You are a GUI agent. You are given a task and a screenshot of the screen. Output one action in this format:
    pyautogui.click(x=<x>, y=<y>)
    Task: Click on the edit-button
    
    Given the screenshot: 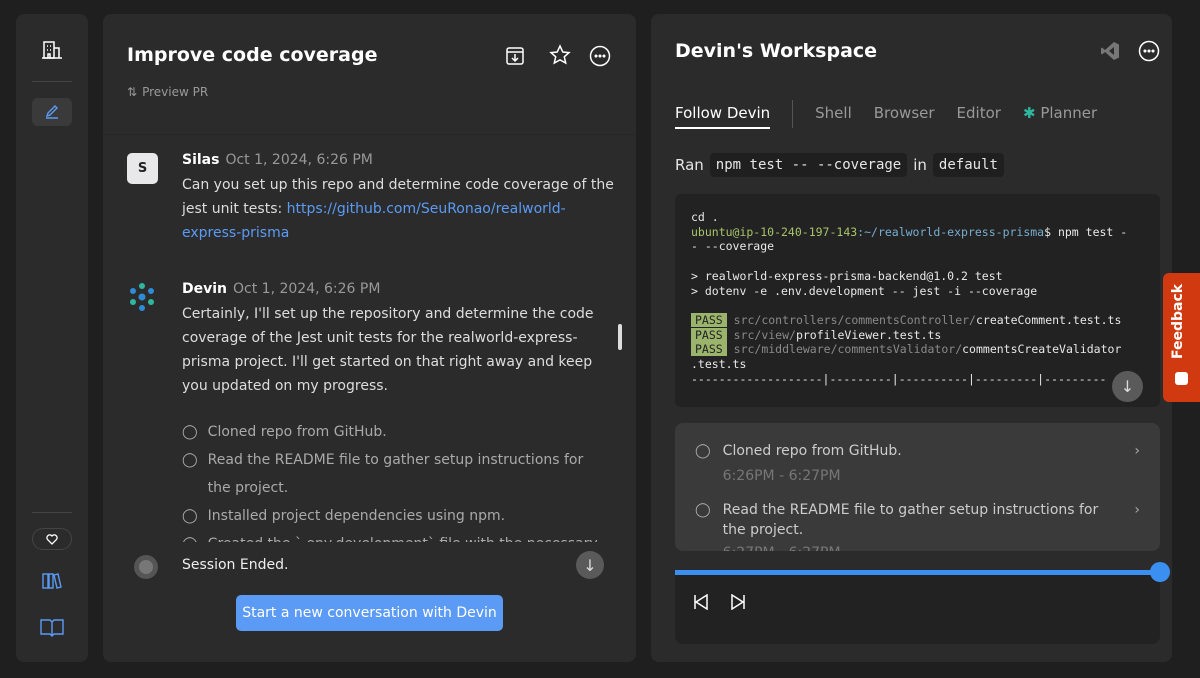 What is the action you would take?
    pyautogui.click(x=52, y=112)
    